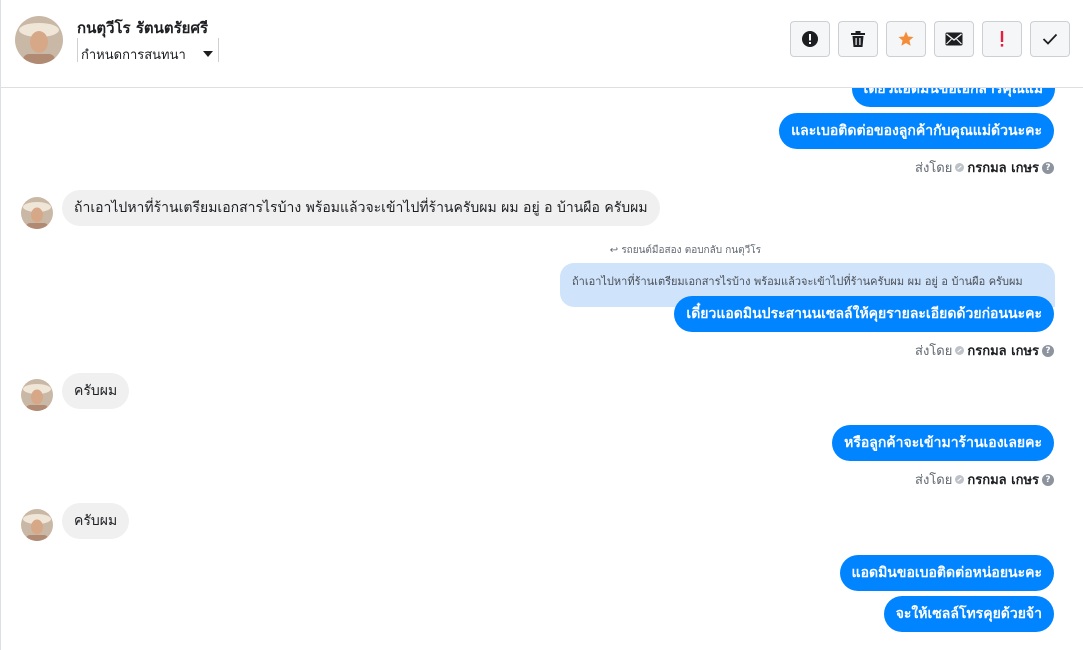 This screenshot has width=1083, height=650. What do you see at coordinates (691, 250) in the screenshot?
I see `reply-context-text: รถยนต์มือสอง ตอบกลับ กนตุวีโร` at bounding box center [691, 250].